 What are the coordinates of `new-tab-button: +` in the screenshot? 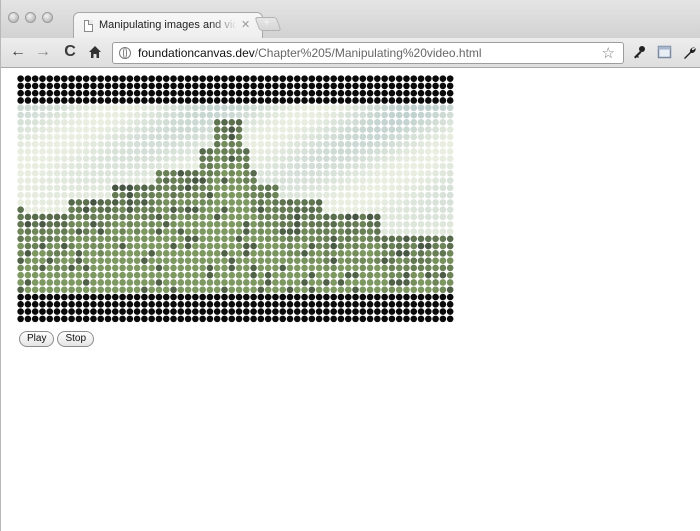 It's located at (268, 23).